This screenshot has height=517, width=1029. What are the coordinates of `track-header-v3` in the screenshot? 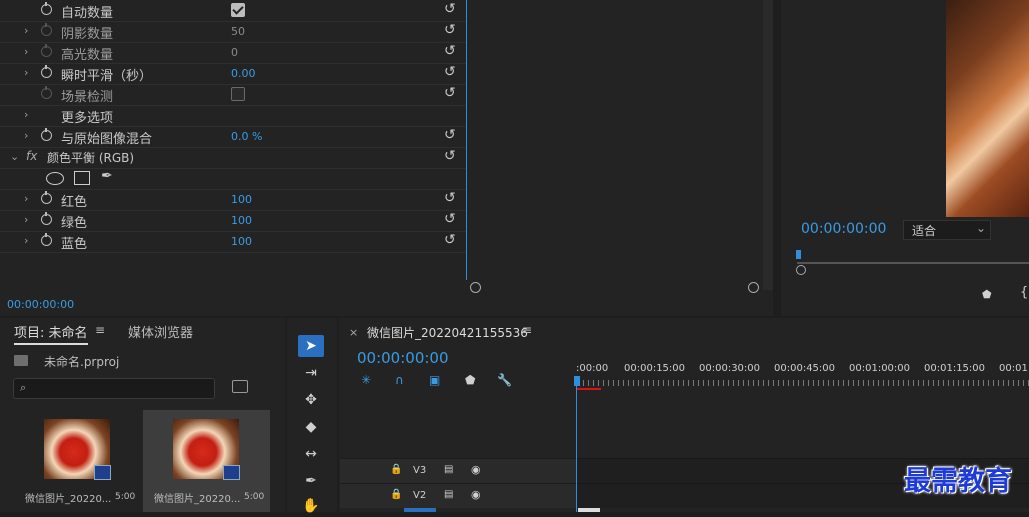 It's located at (458, 470).